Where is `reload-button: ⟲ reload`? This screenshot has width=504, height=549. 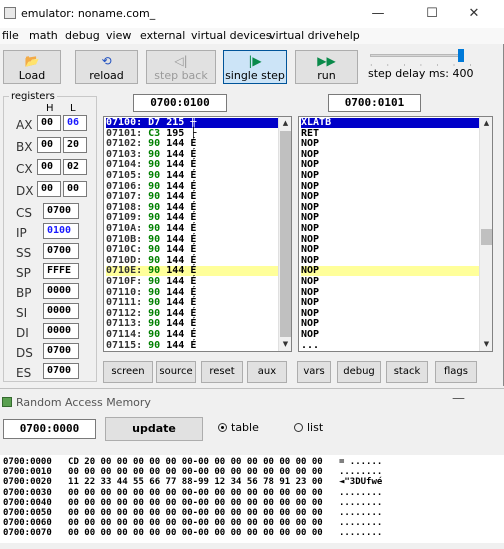 reload-button: ⟲ reload is located at coordinates (106, 67).